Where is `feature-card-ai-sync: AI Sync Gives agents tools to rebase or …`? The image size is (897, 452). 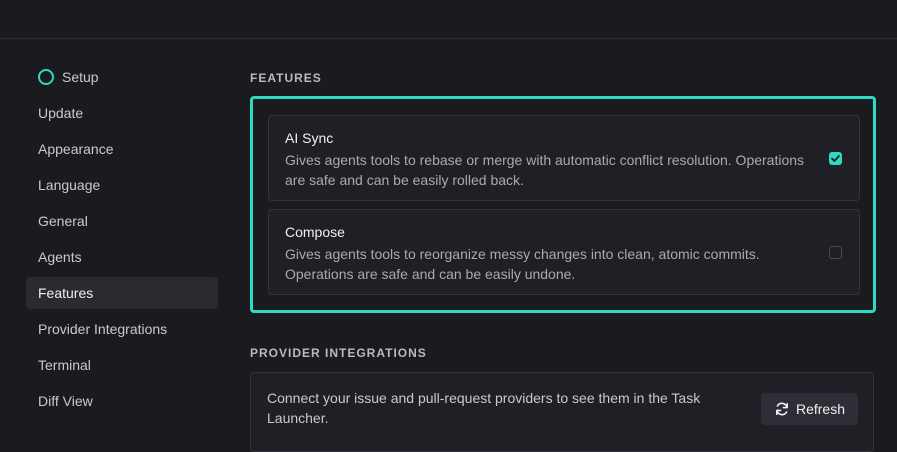 feature-card-ai-sync: AI Sync Gives agents tools to rebase or … is located at coordinates (564, 158).